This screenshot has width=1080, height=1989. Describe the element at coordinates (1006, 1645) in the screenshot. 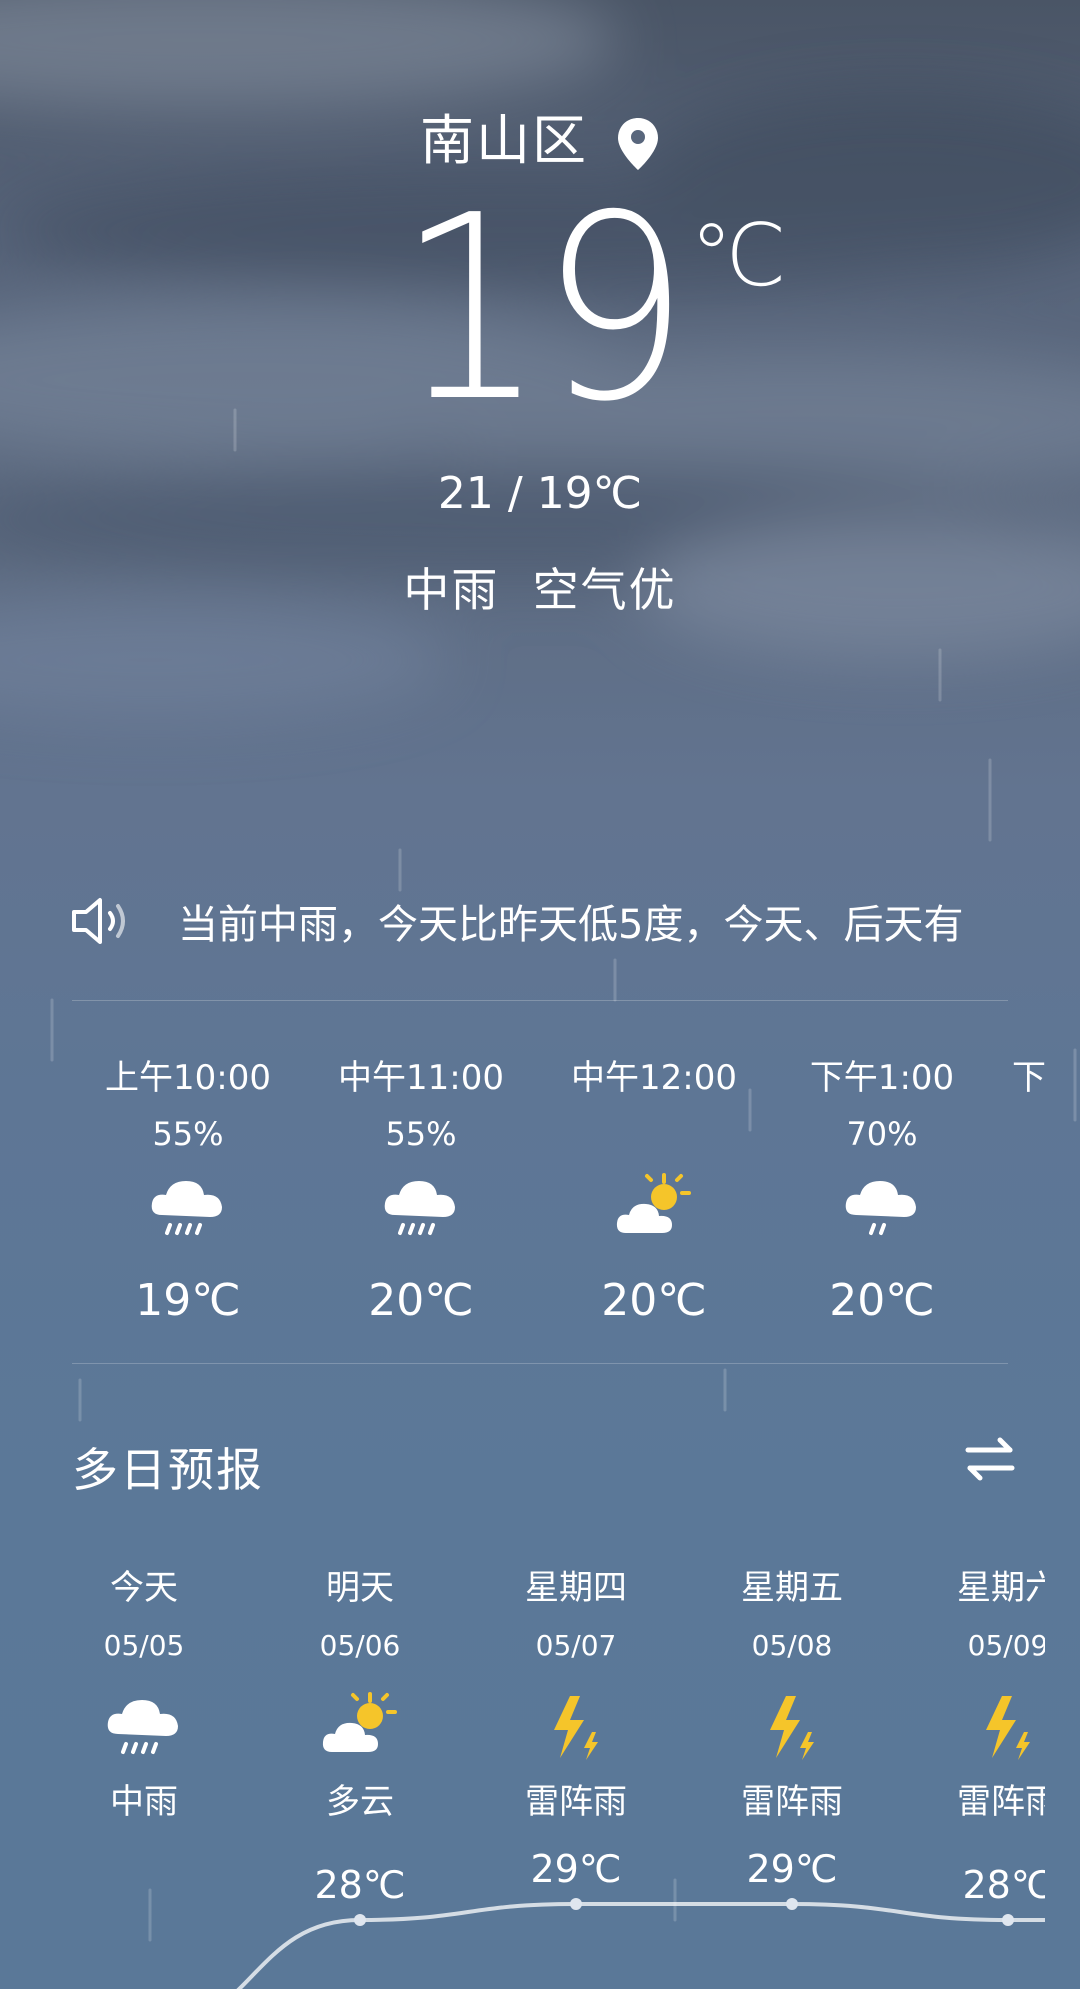

I see `day-date: 05/09` at that location.